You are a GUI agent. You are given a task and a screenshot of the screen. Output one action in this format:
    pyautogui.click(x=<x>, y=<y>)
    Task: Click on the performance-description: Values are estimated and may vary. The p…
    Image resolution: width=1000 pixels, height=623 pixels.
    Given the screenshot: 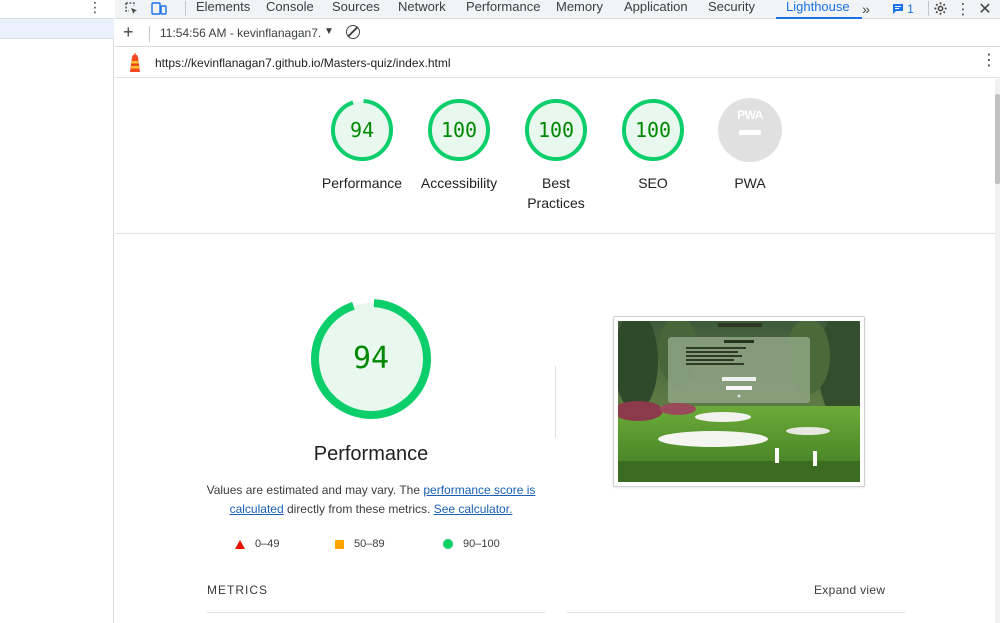 What is the action you would take?
    pyautogui.click(x=371, y=500)
    